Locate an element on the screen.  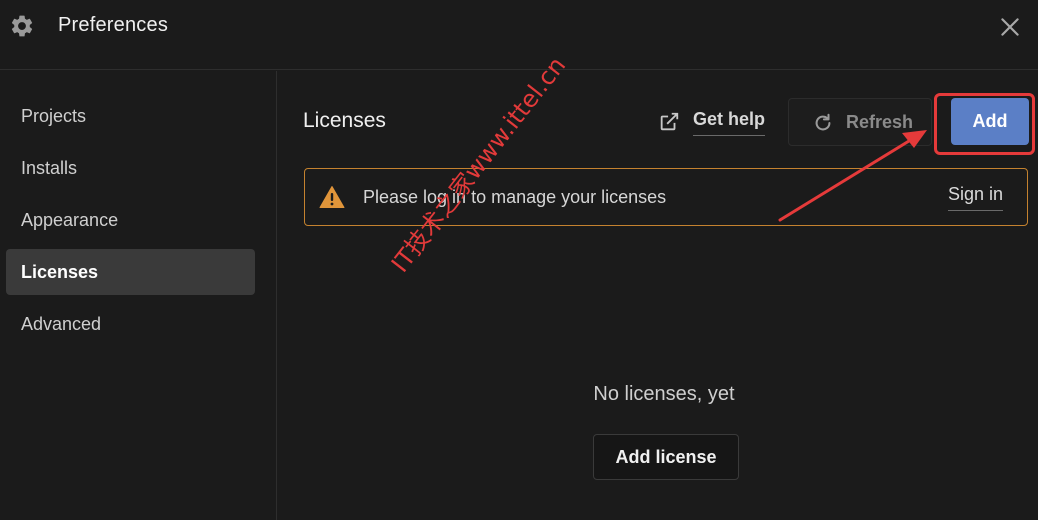
sidebar-item-licenses: Licenses is located at coordinates (130, 272).